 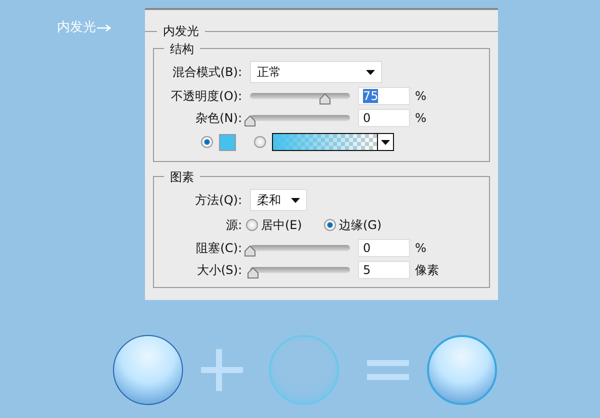 What do you see at coordinates (207, 72) in the screenshot?
I see `field-label: 混合模式(B):` at bounding box center [207, 72].